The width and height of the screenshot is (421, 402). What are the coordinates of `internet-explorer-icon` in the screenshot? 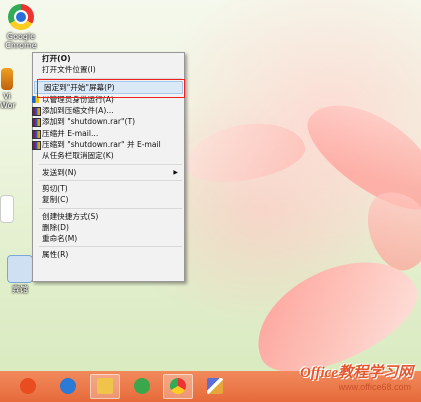 It's located at (68, 386).